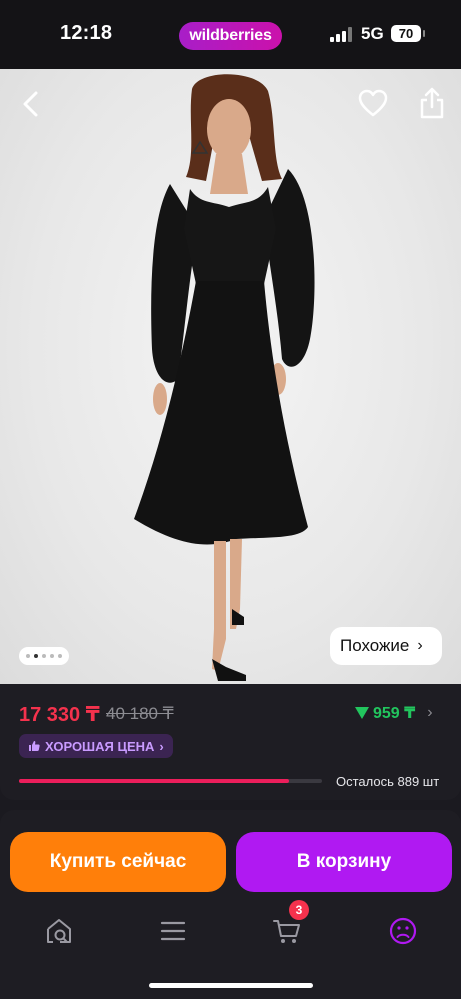  I want to click on cashback-link: 959 ₸ ›, so click(394, 713).